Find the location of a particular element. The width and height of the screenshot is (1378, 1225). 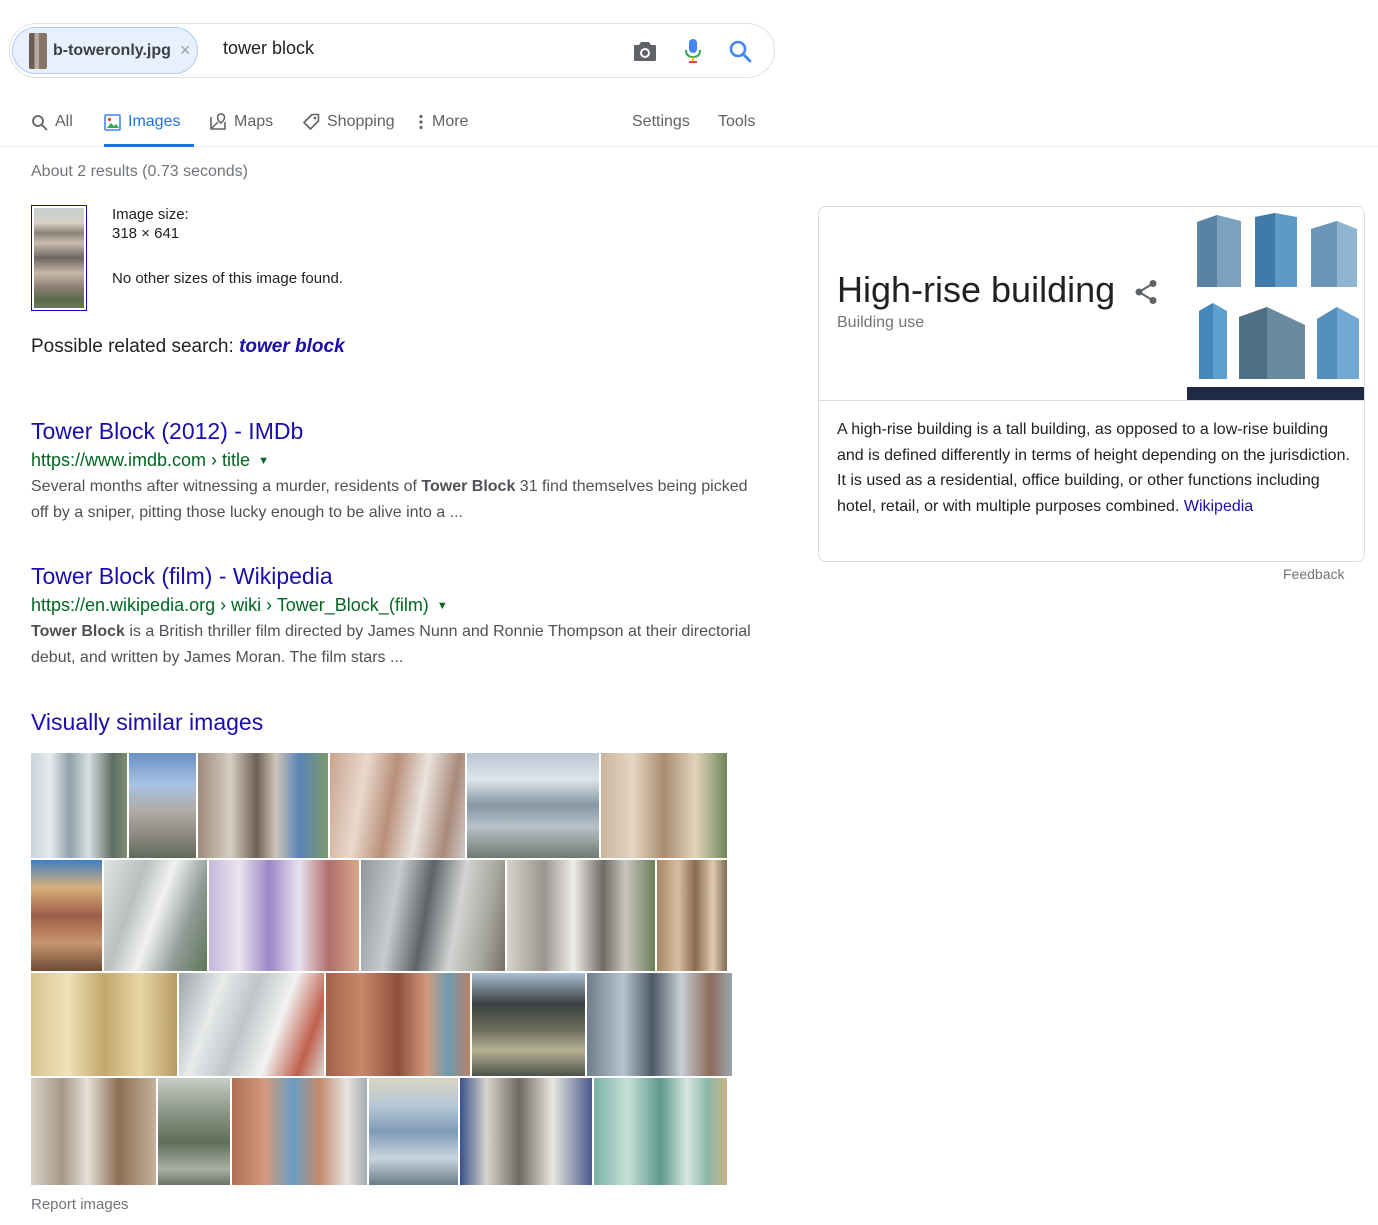

tab-images: Images is located at coordinates (149, 122).